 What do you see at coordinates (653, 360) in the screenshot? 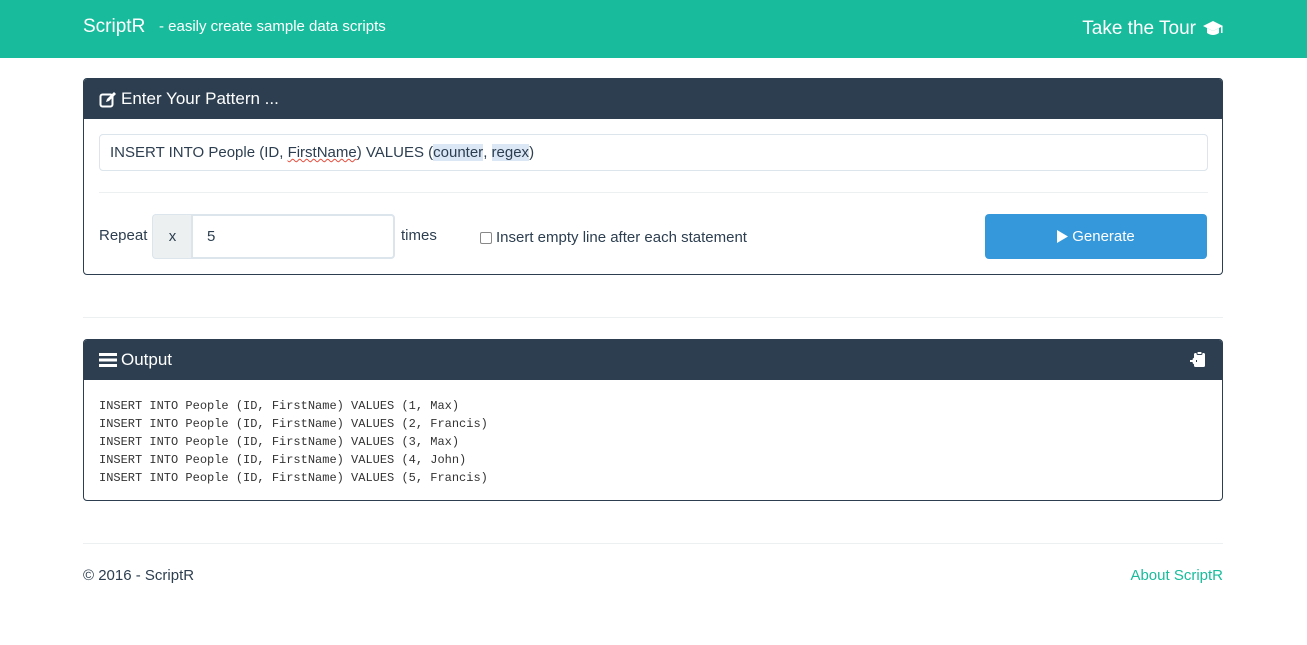
I see `output-panel-heading: Output` at bounding box center [653, 360].